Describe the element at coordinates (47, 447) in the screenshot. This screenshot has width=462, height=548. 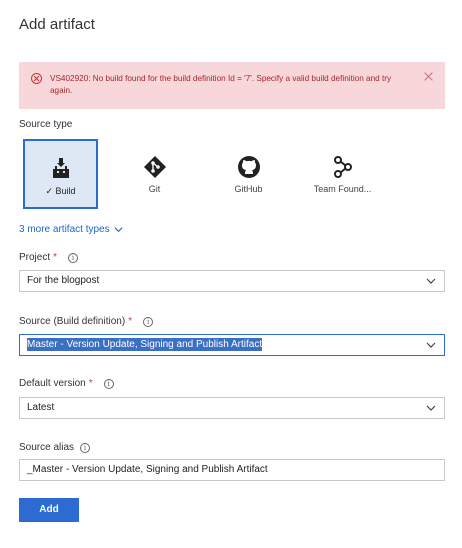
I see `source-alias-label-text: Source alias` at that location.